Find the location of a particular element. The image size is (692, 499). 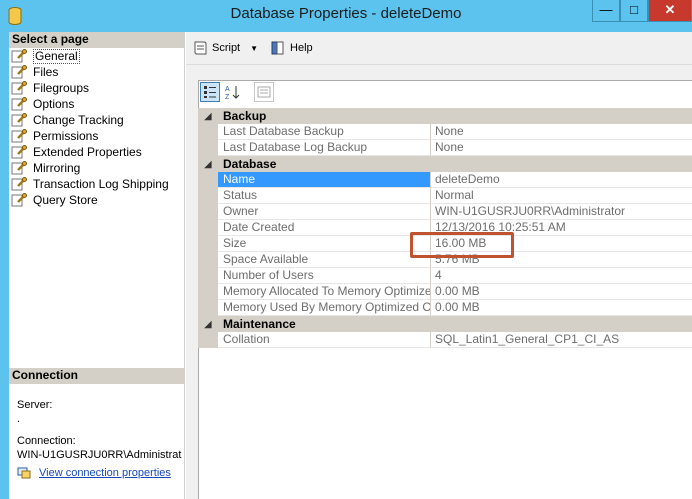

toolbar: Script ▼ Help is located at coordinates (439, 48).